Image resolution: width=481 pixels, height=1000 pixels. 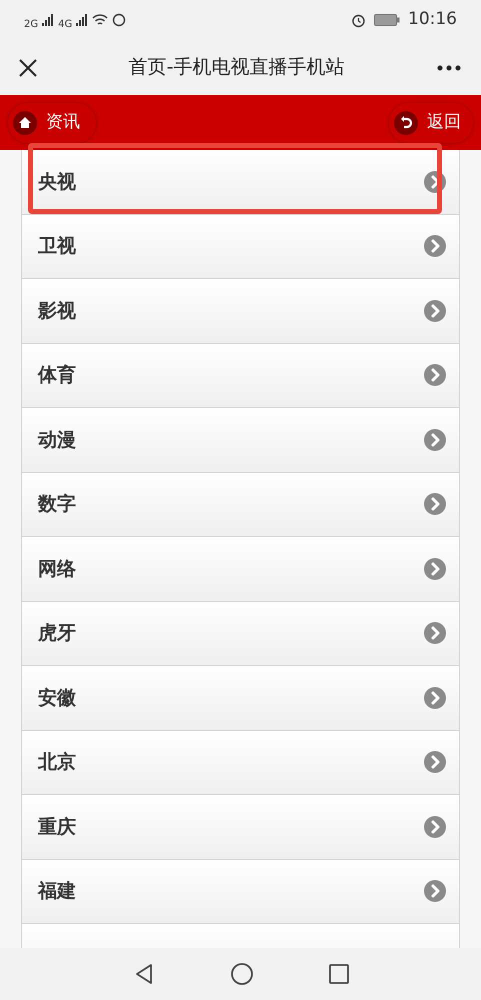 I want to click on page-title: 首页-手机电视直播手机站, so click(x=237, y=67).